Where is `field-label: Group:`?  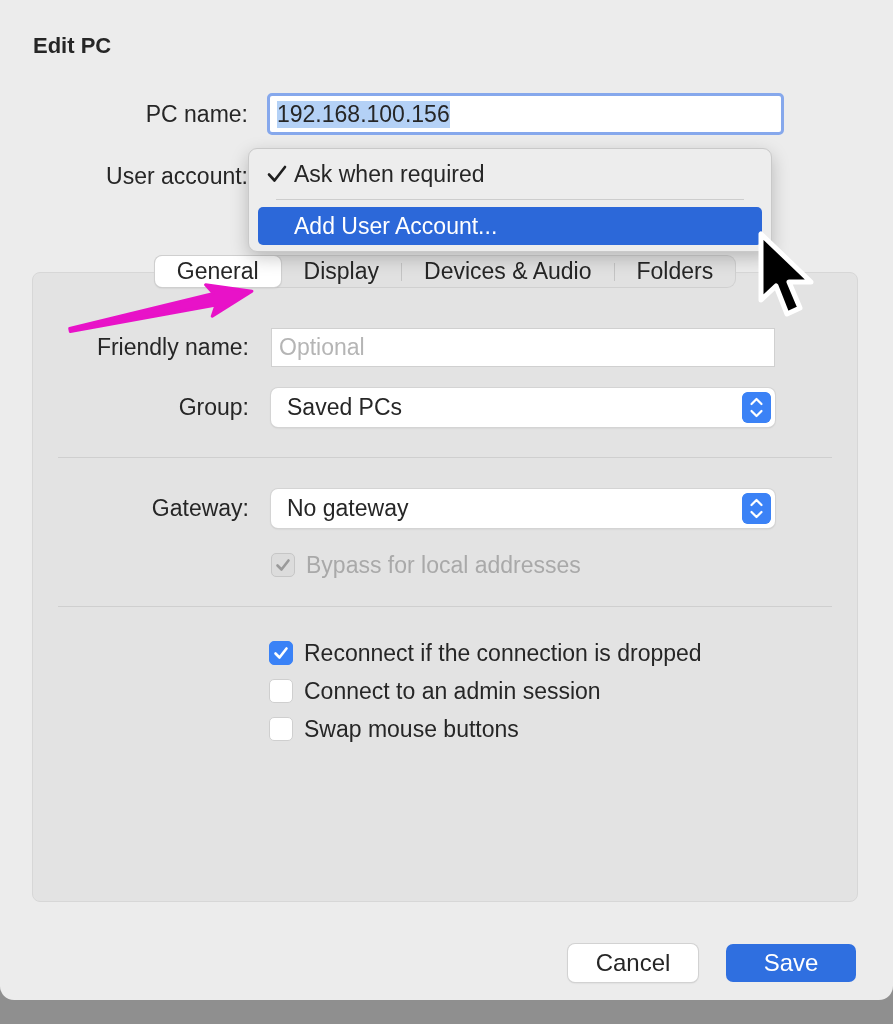
field-label: Group: is located at coordinates (213, 407).